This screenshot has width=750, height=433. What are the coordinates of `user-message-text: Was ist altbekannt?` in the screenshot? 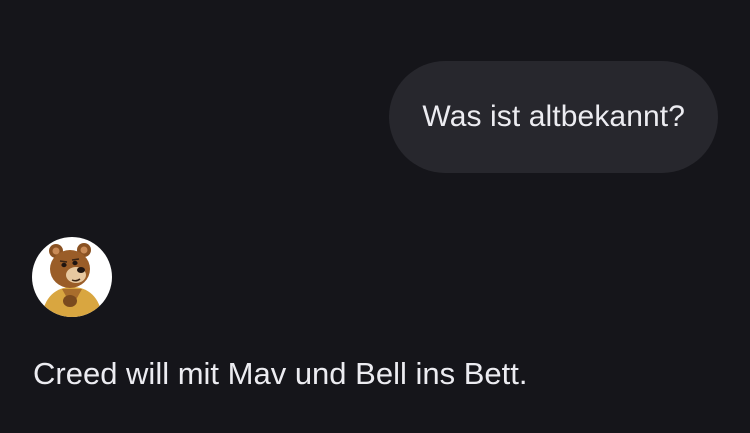 It's located at (553, 116).